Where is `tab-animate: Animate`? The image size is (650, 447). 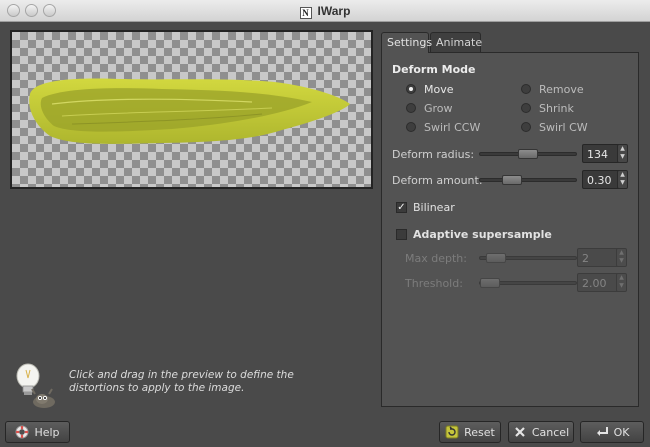
tab-animate: Animate is located at coordinates (456, 42).